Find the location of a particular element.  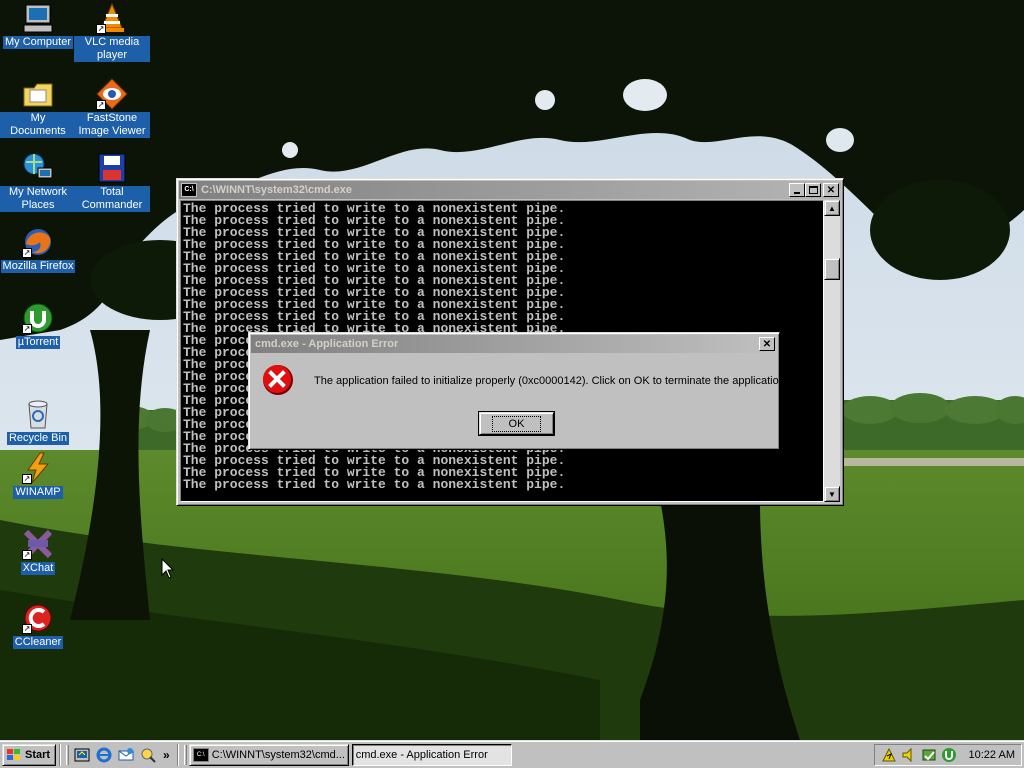

my-documents-icon is located at coordinates (38, 94).